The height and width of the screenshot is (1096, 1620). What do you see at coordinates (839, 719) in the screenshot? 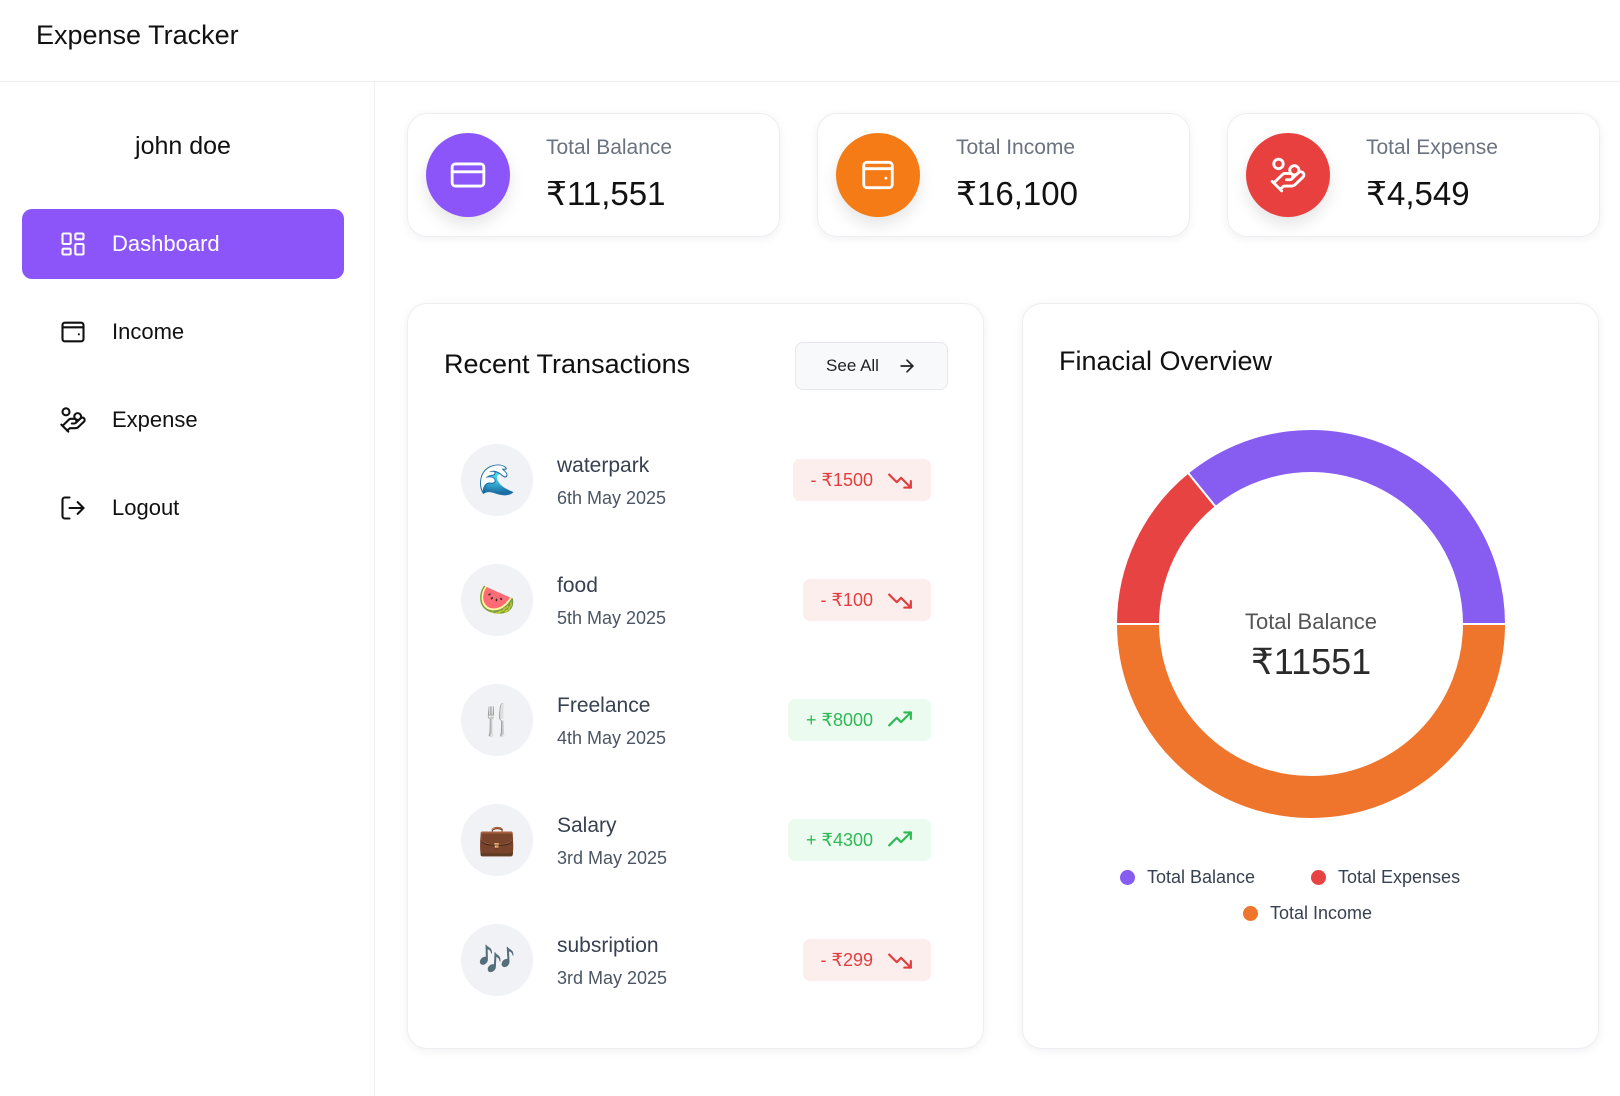
I see `transaction-amount: + ₹8000` at bounding box center [839, 719].